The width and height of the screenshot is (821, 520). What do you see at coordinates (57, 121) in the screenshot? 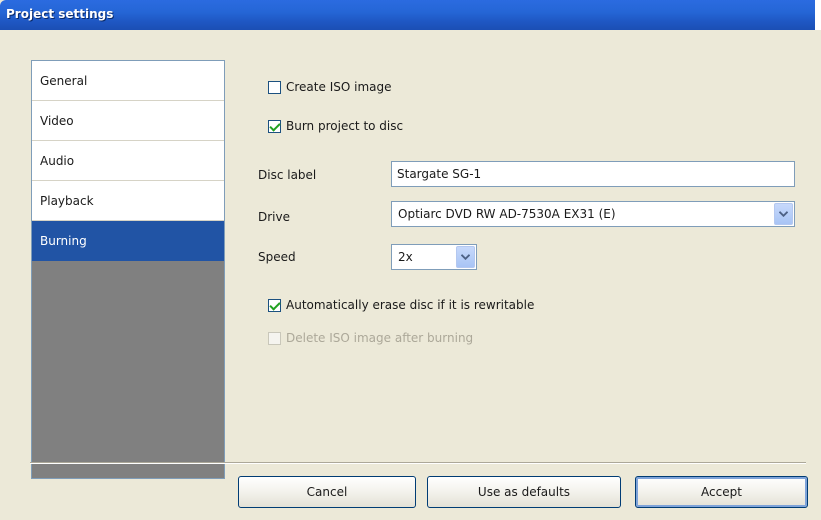
I see `nav-item-label: Video` at bounding box center [57, 121].